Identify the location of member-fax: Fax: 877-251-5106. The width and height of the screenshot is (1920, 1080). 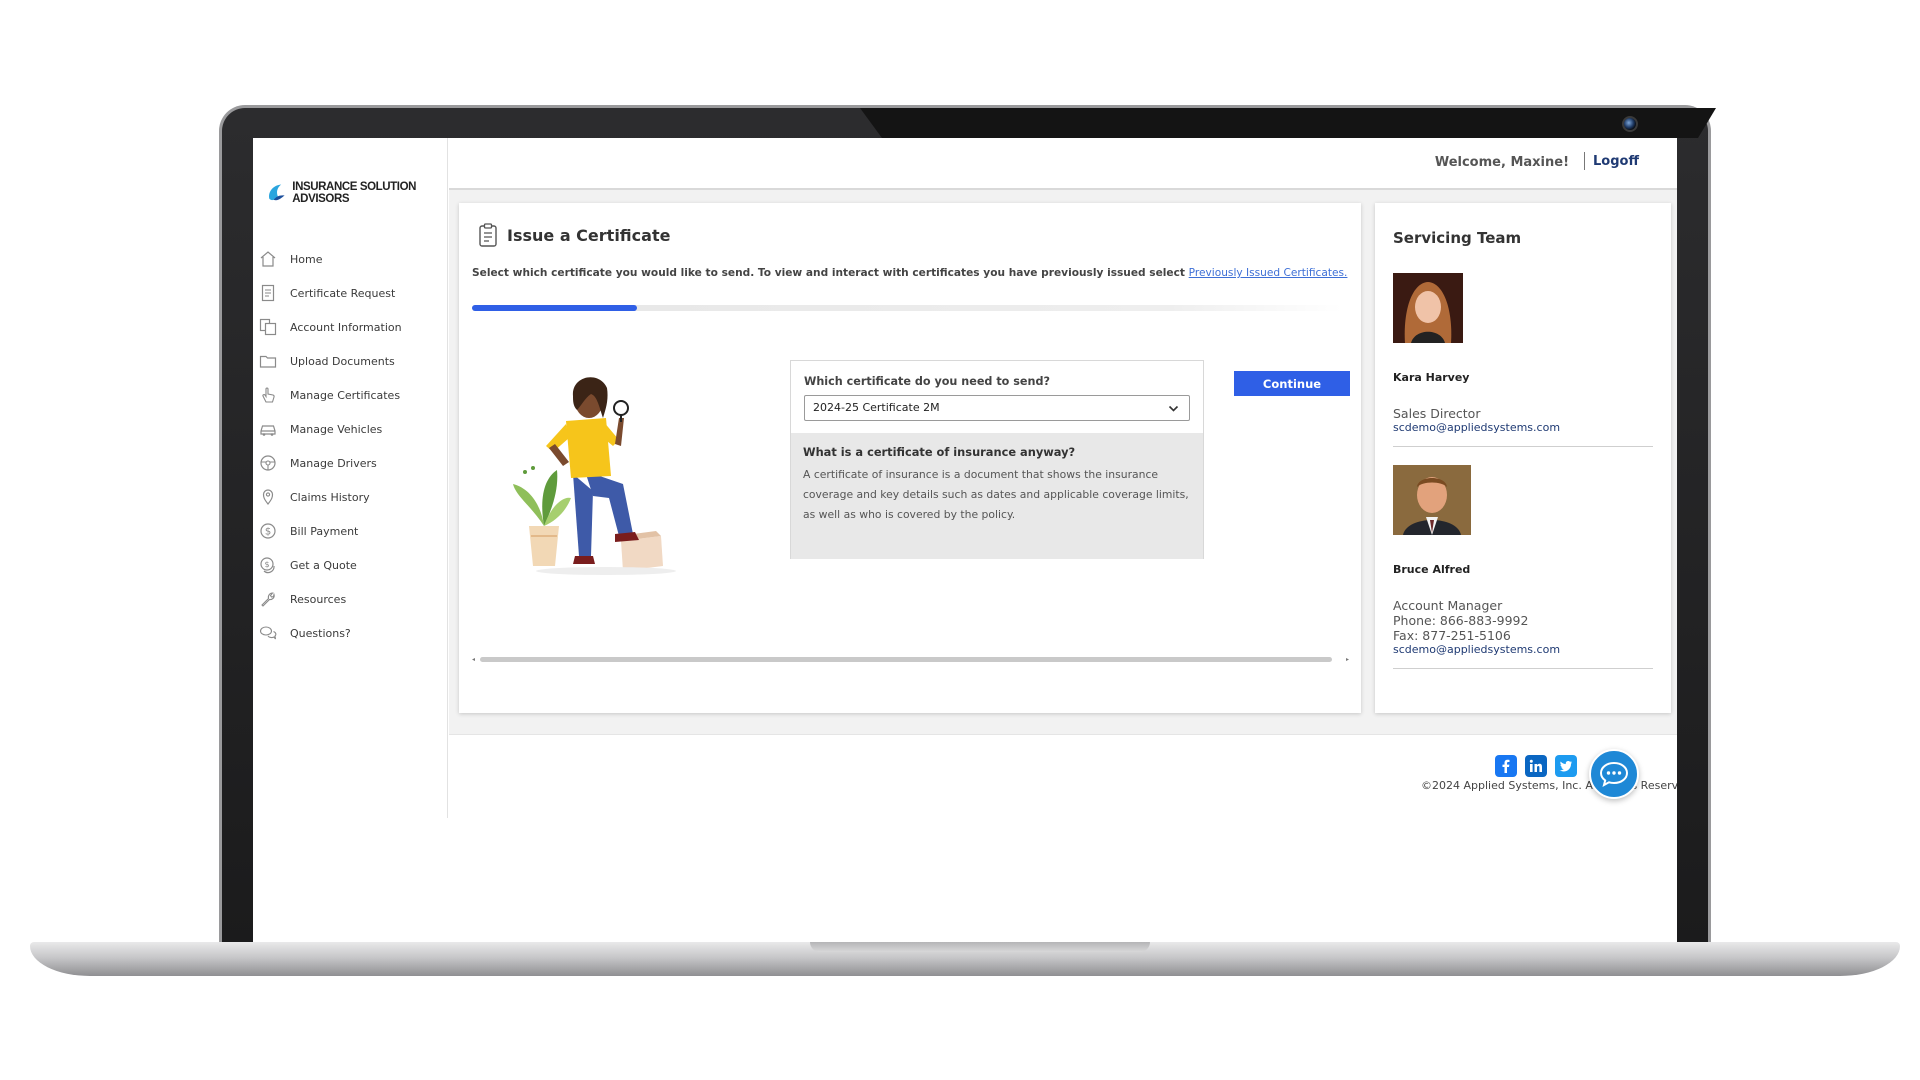
(1452, 635).